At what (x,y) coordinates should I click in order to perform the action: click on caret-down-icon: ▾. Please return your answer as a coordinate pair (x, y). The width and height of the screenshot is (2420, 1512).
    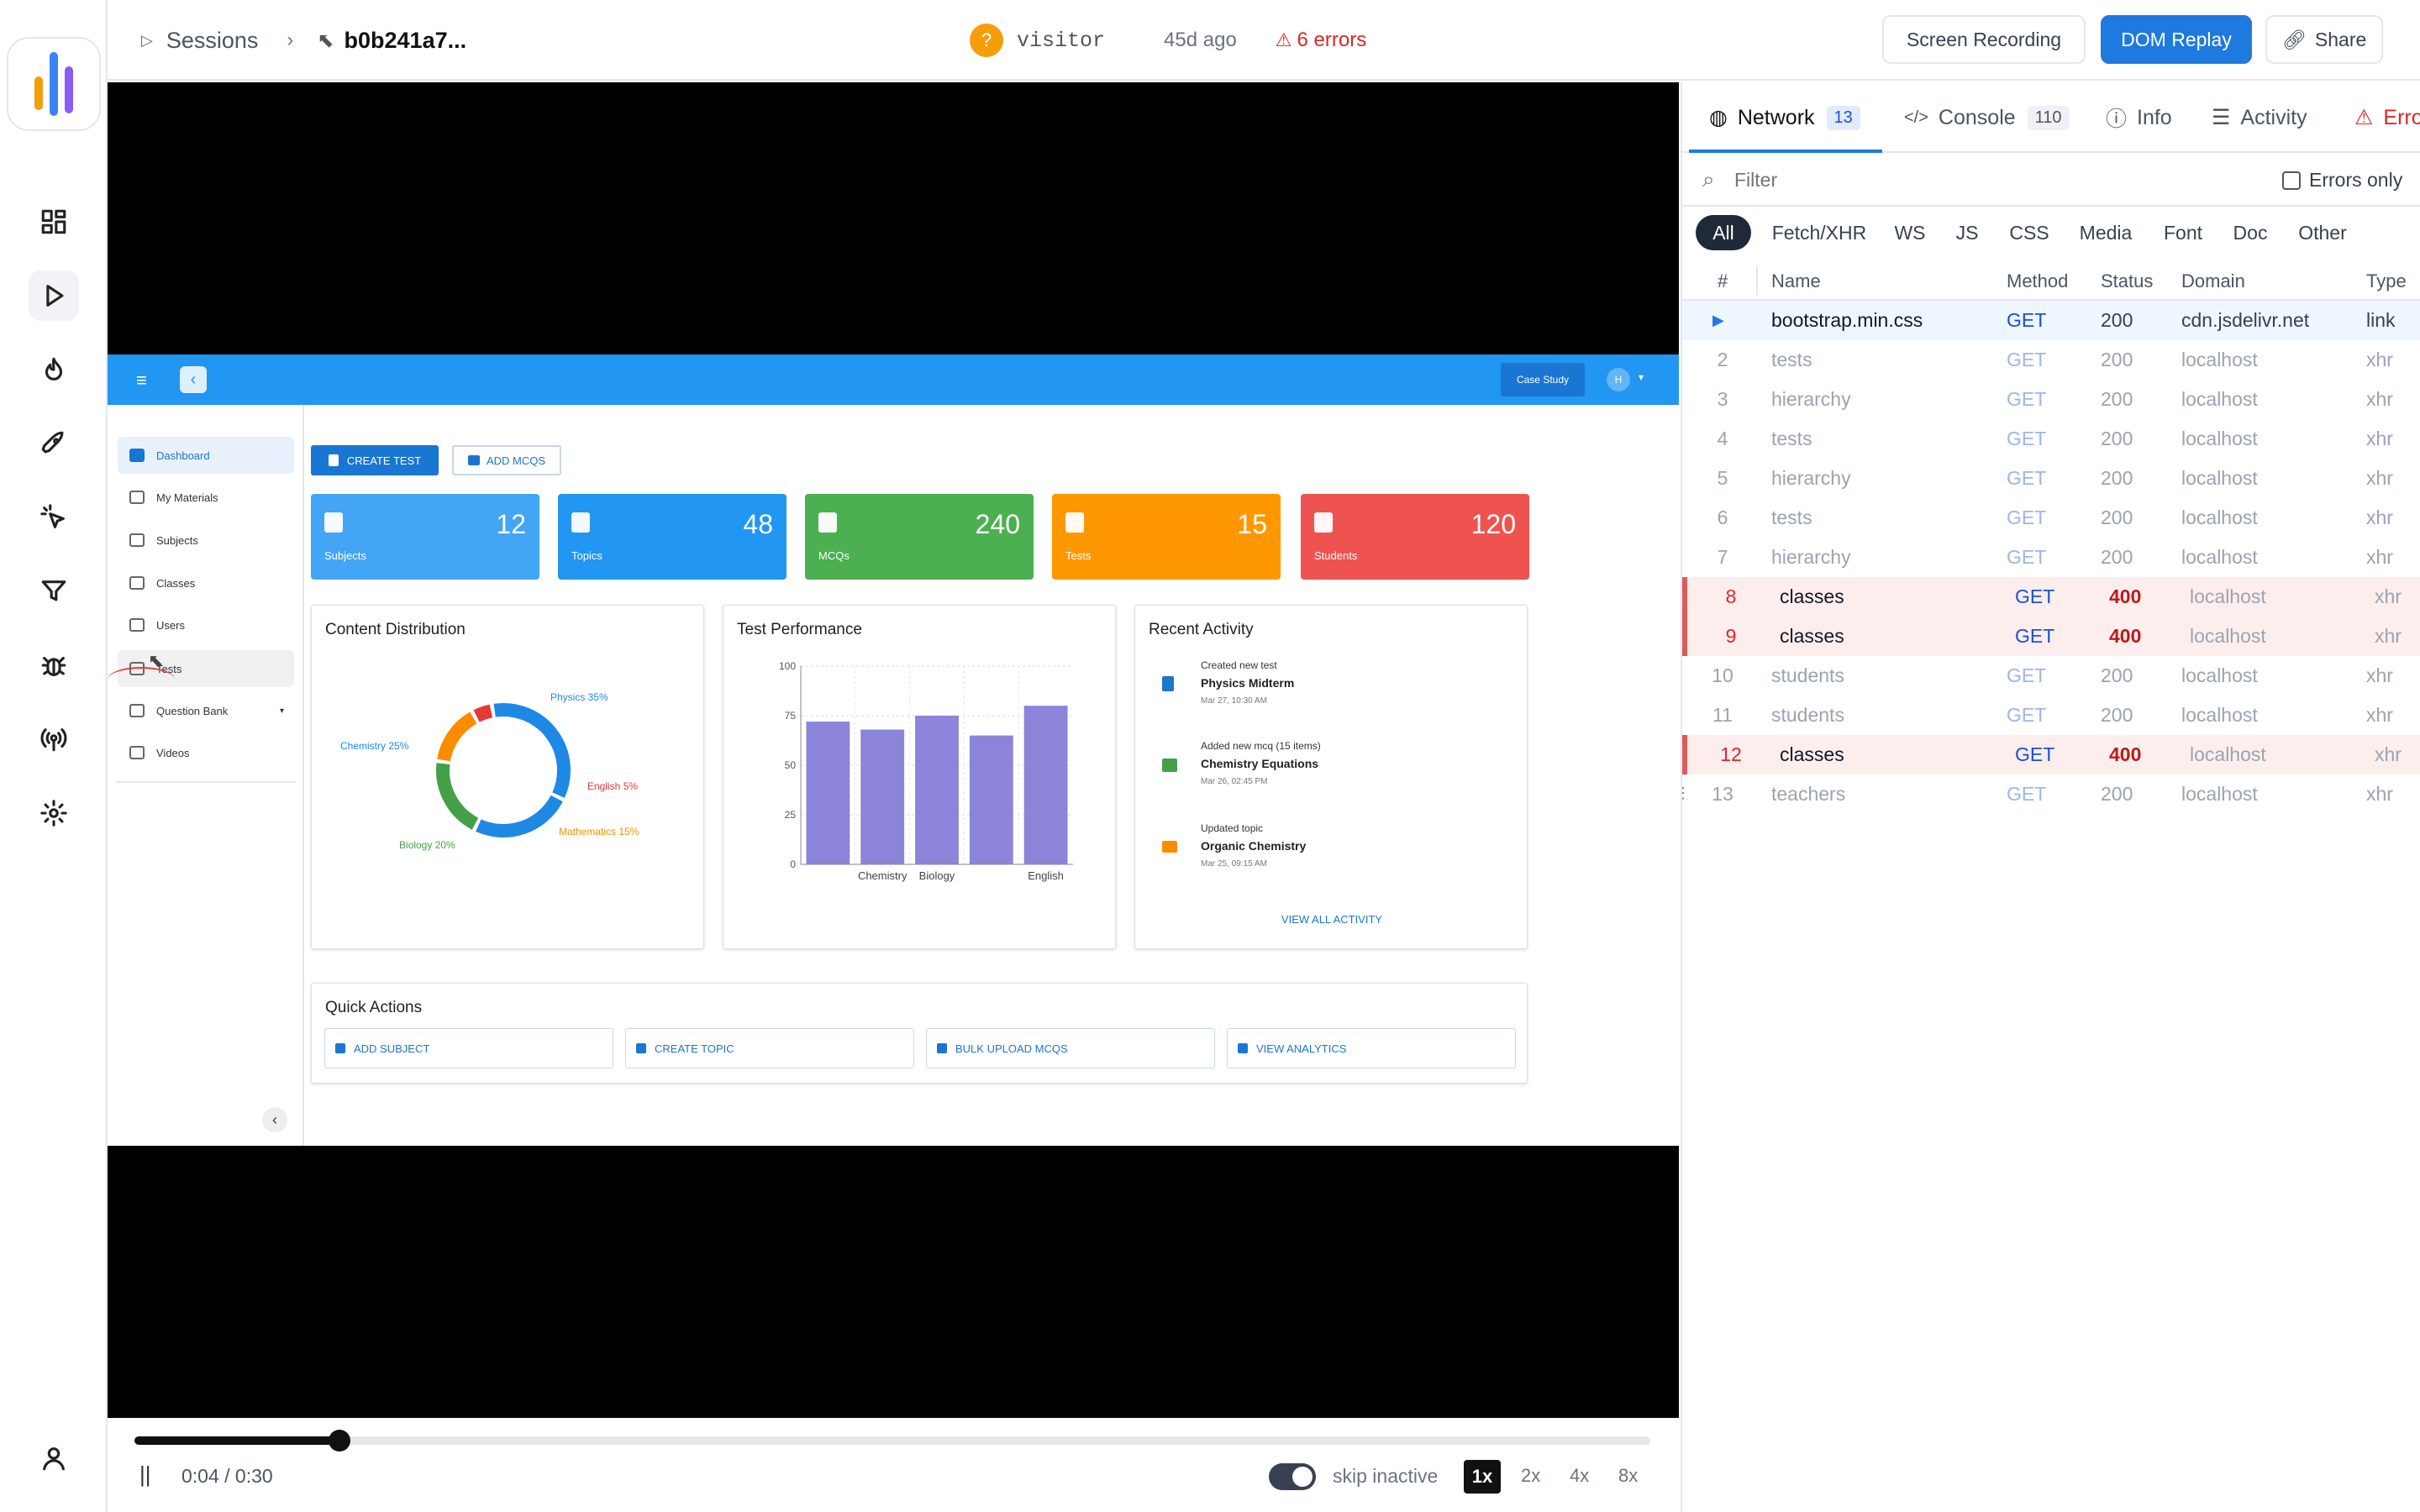
    Looking at the image, I should click on (1642, 377).